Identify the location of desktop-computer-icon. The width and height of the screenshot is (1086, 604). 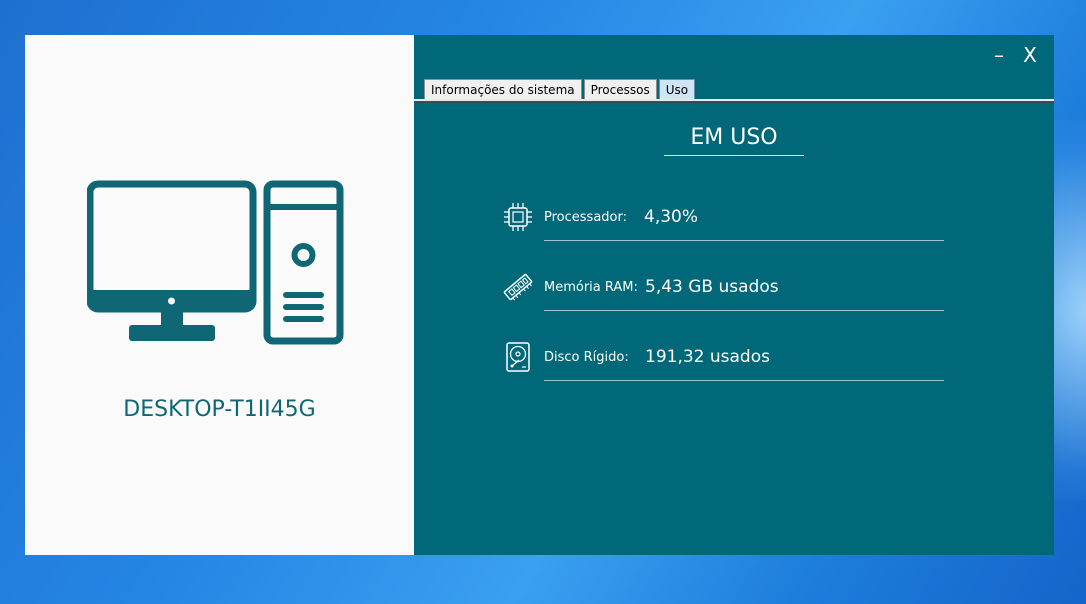
(215, 262).